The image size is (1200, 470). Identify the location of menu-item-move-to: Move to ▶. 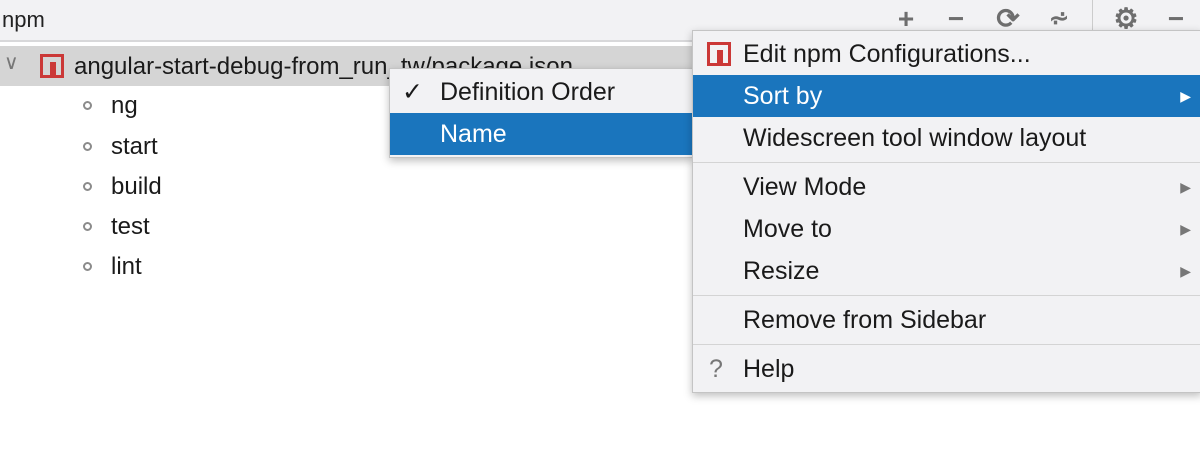
(946, 229).